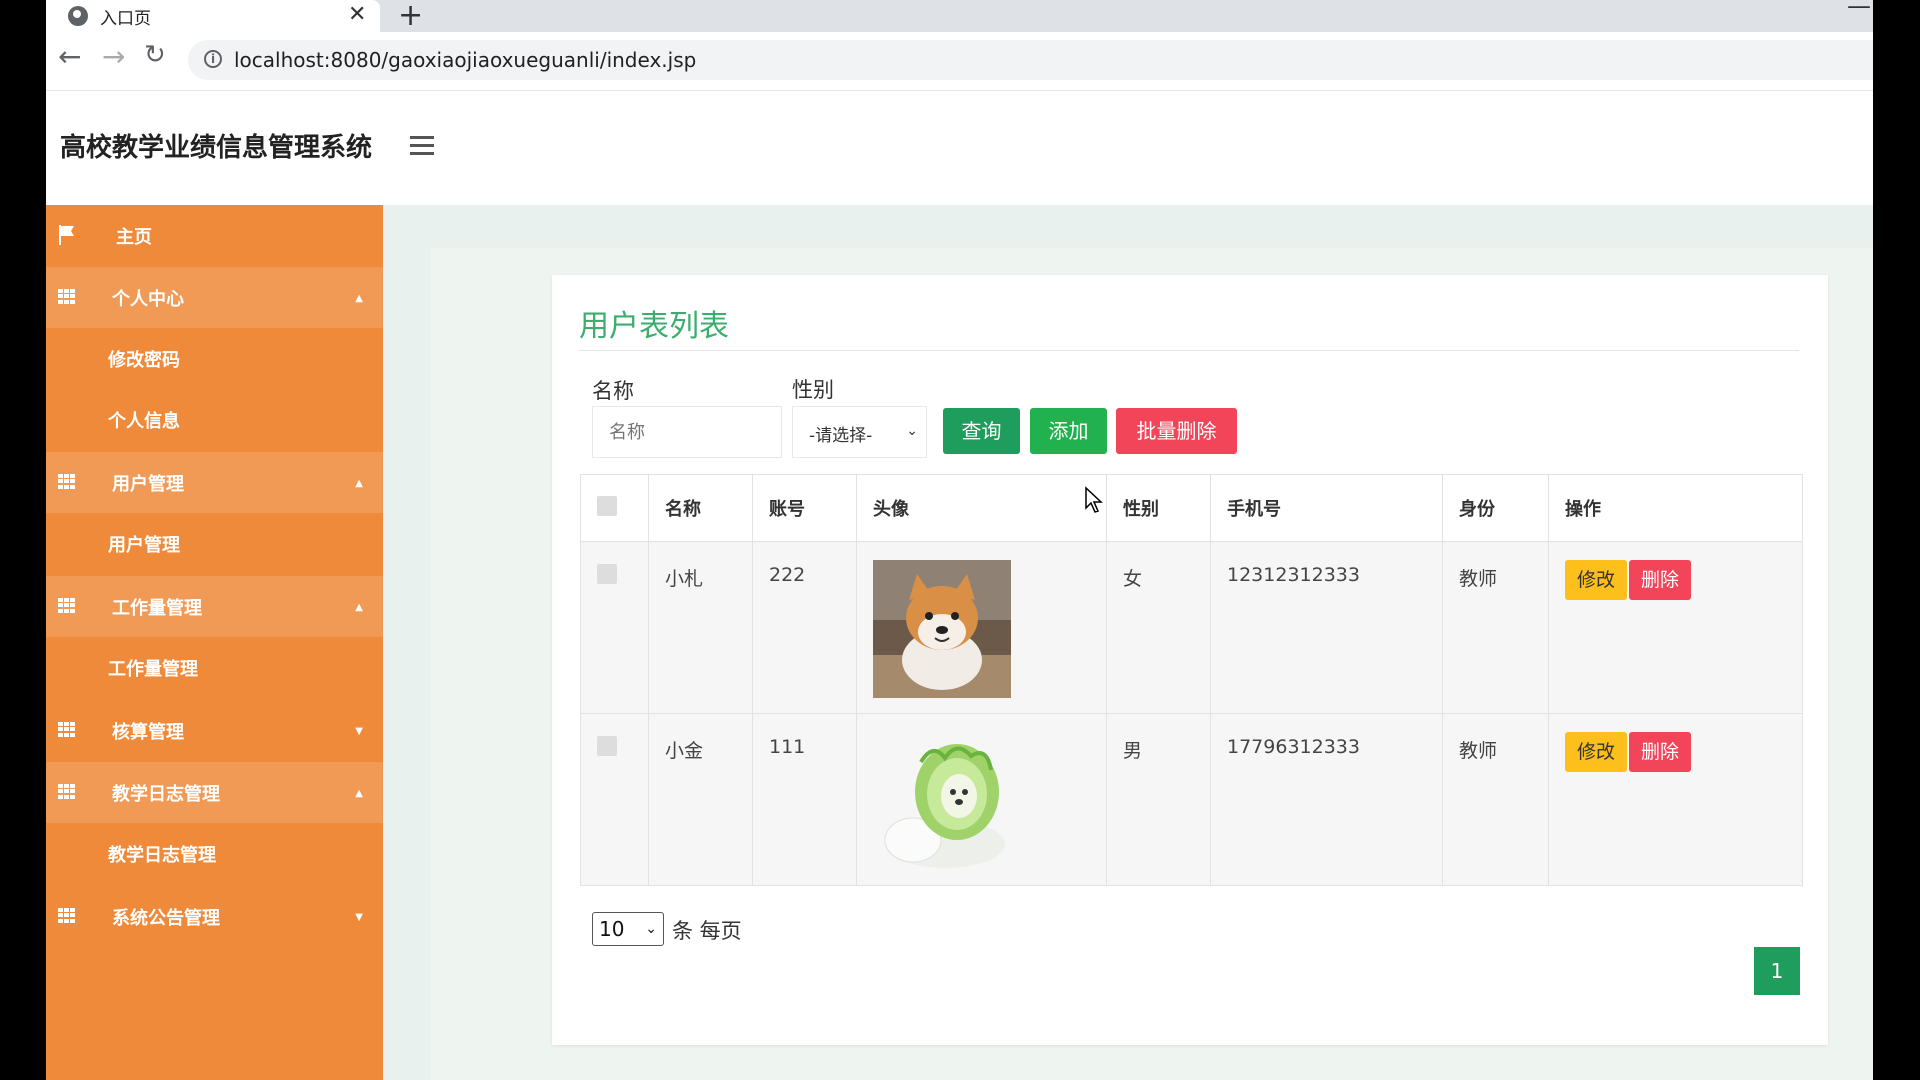 The width and height of the screenshot is (1920, 1080). I want to click on sidebar-item-label: 个人中心, so click(148, 299).